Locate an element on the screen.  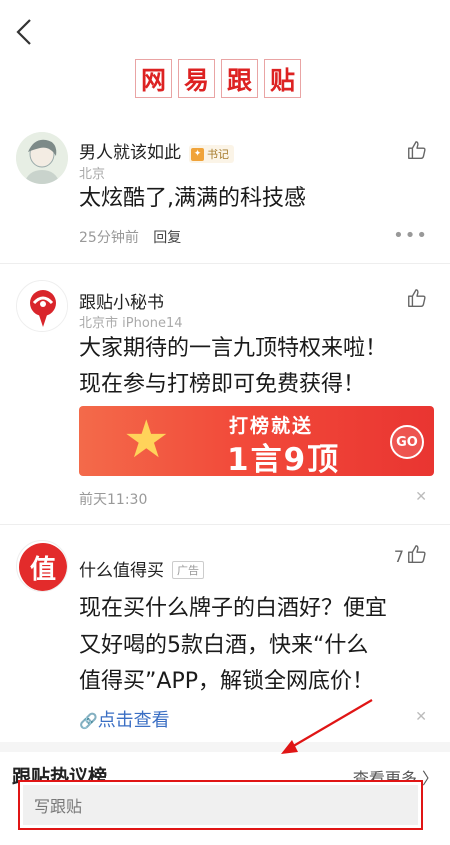
view-link-label: 点击查看 is located at coordinates (133, 720).